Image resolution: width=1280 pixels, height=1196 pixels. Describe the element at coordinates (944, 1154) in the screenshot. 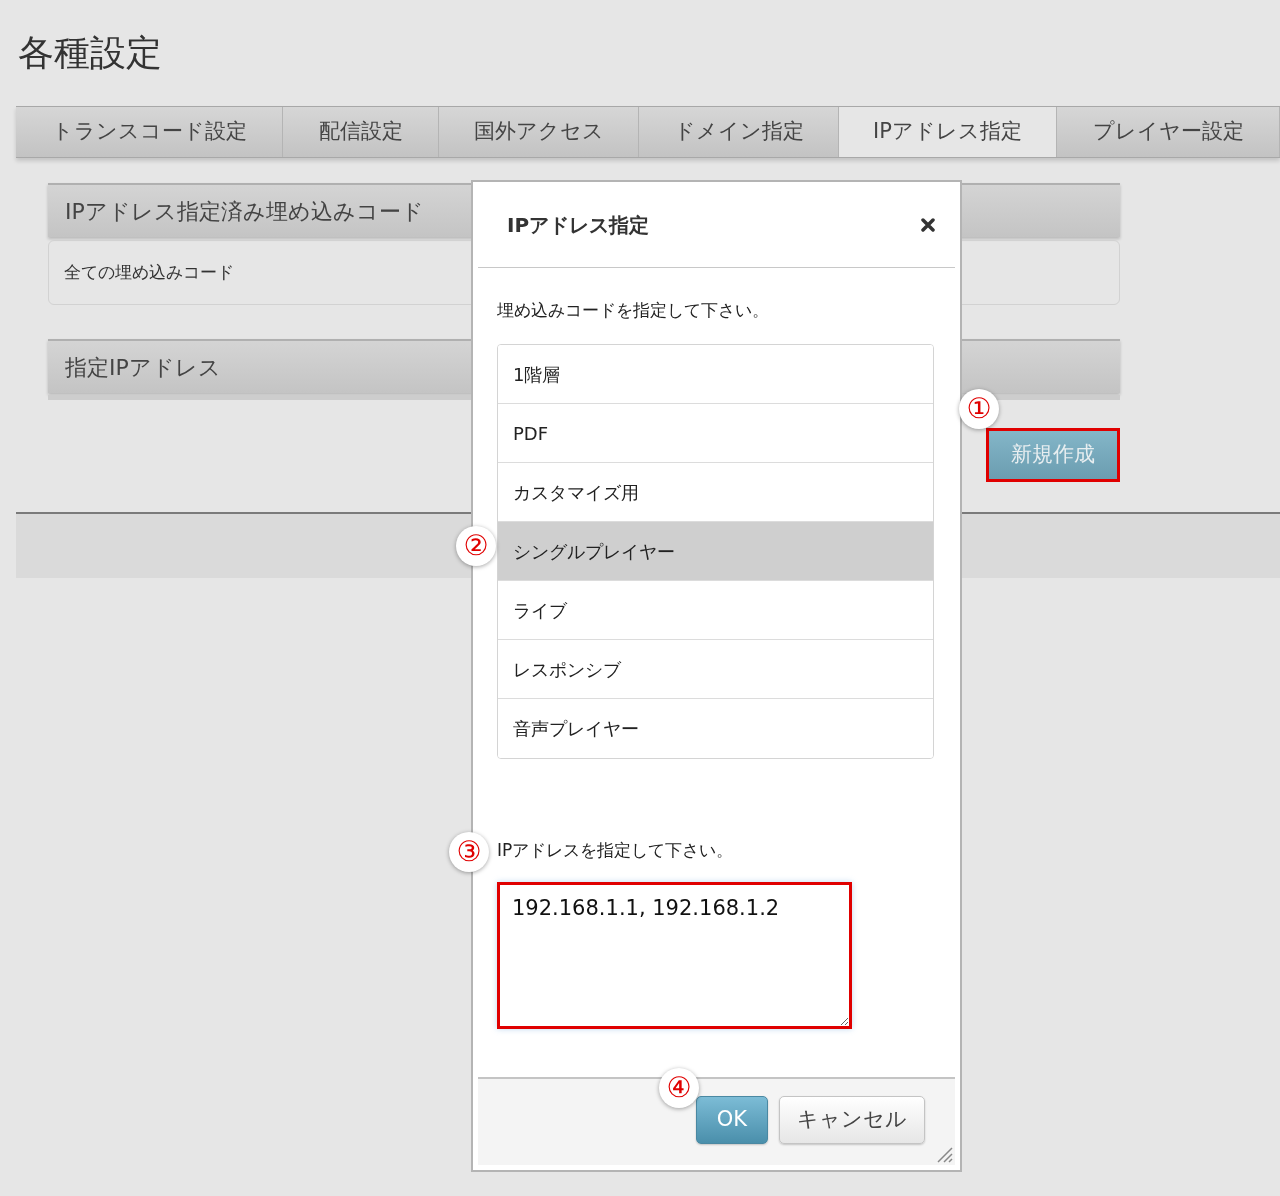

I see `resize-grip-icon` at that location.